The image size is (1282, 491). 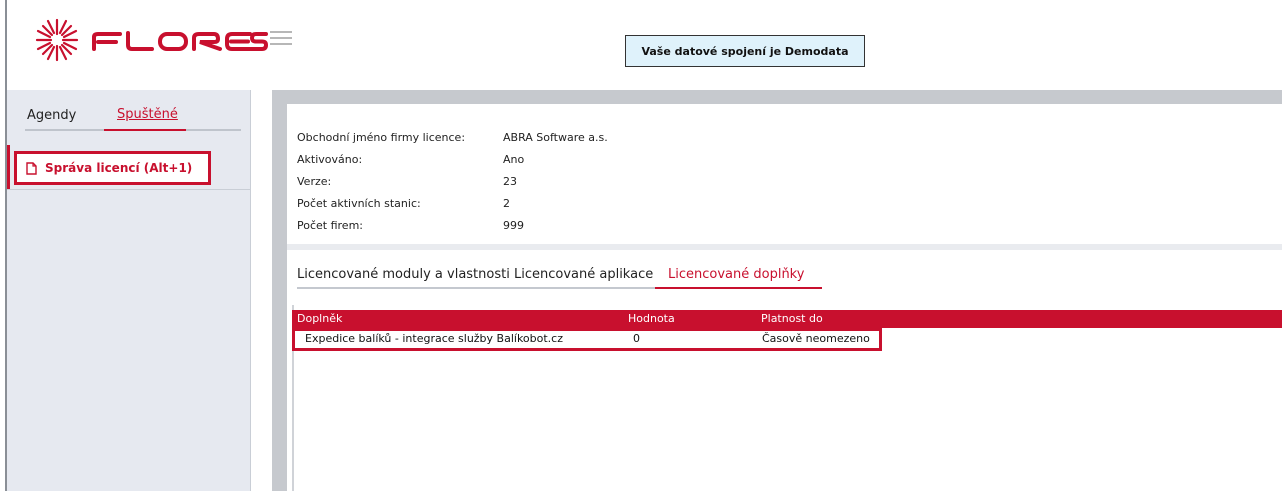 I want to click on info-label-company: Obchodní jméno firmy licence:, so click(x=381, y=137).